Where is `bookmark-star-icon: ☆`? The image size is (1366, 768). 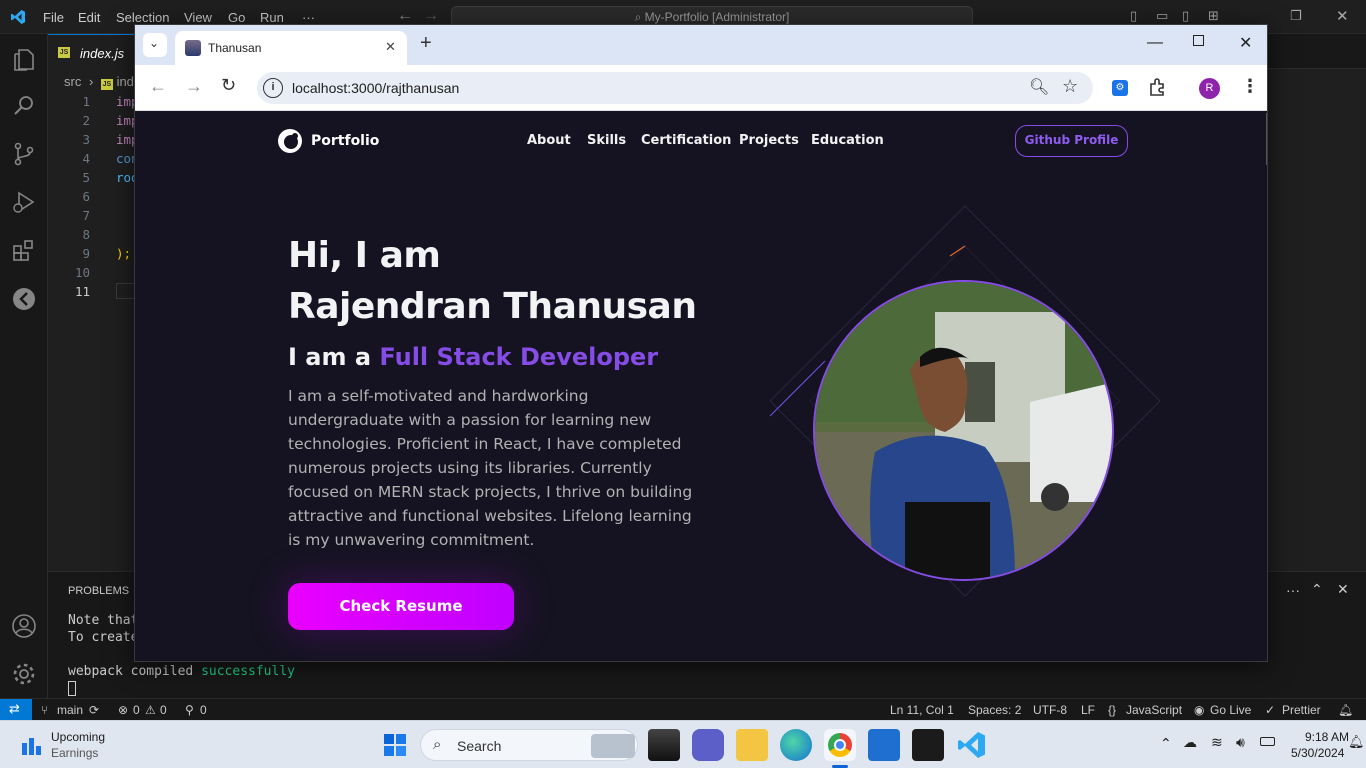 bookmark-star-icon: ☆ is located at coordinates (1070, 86).